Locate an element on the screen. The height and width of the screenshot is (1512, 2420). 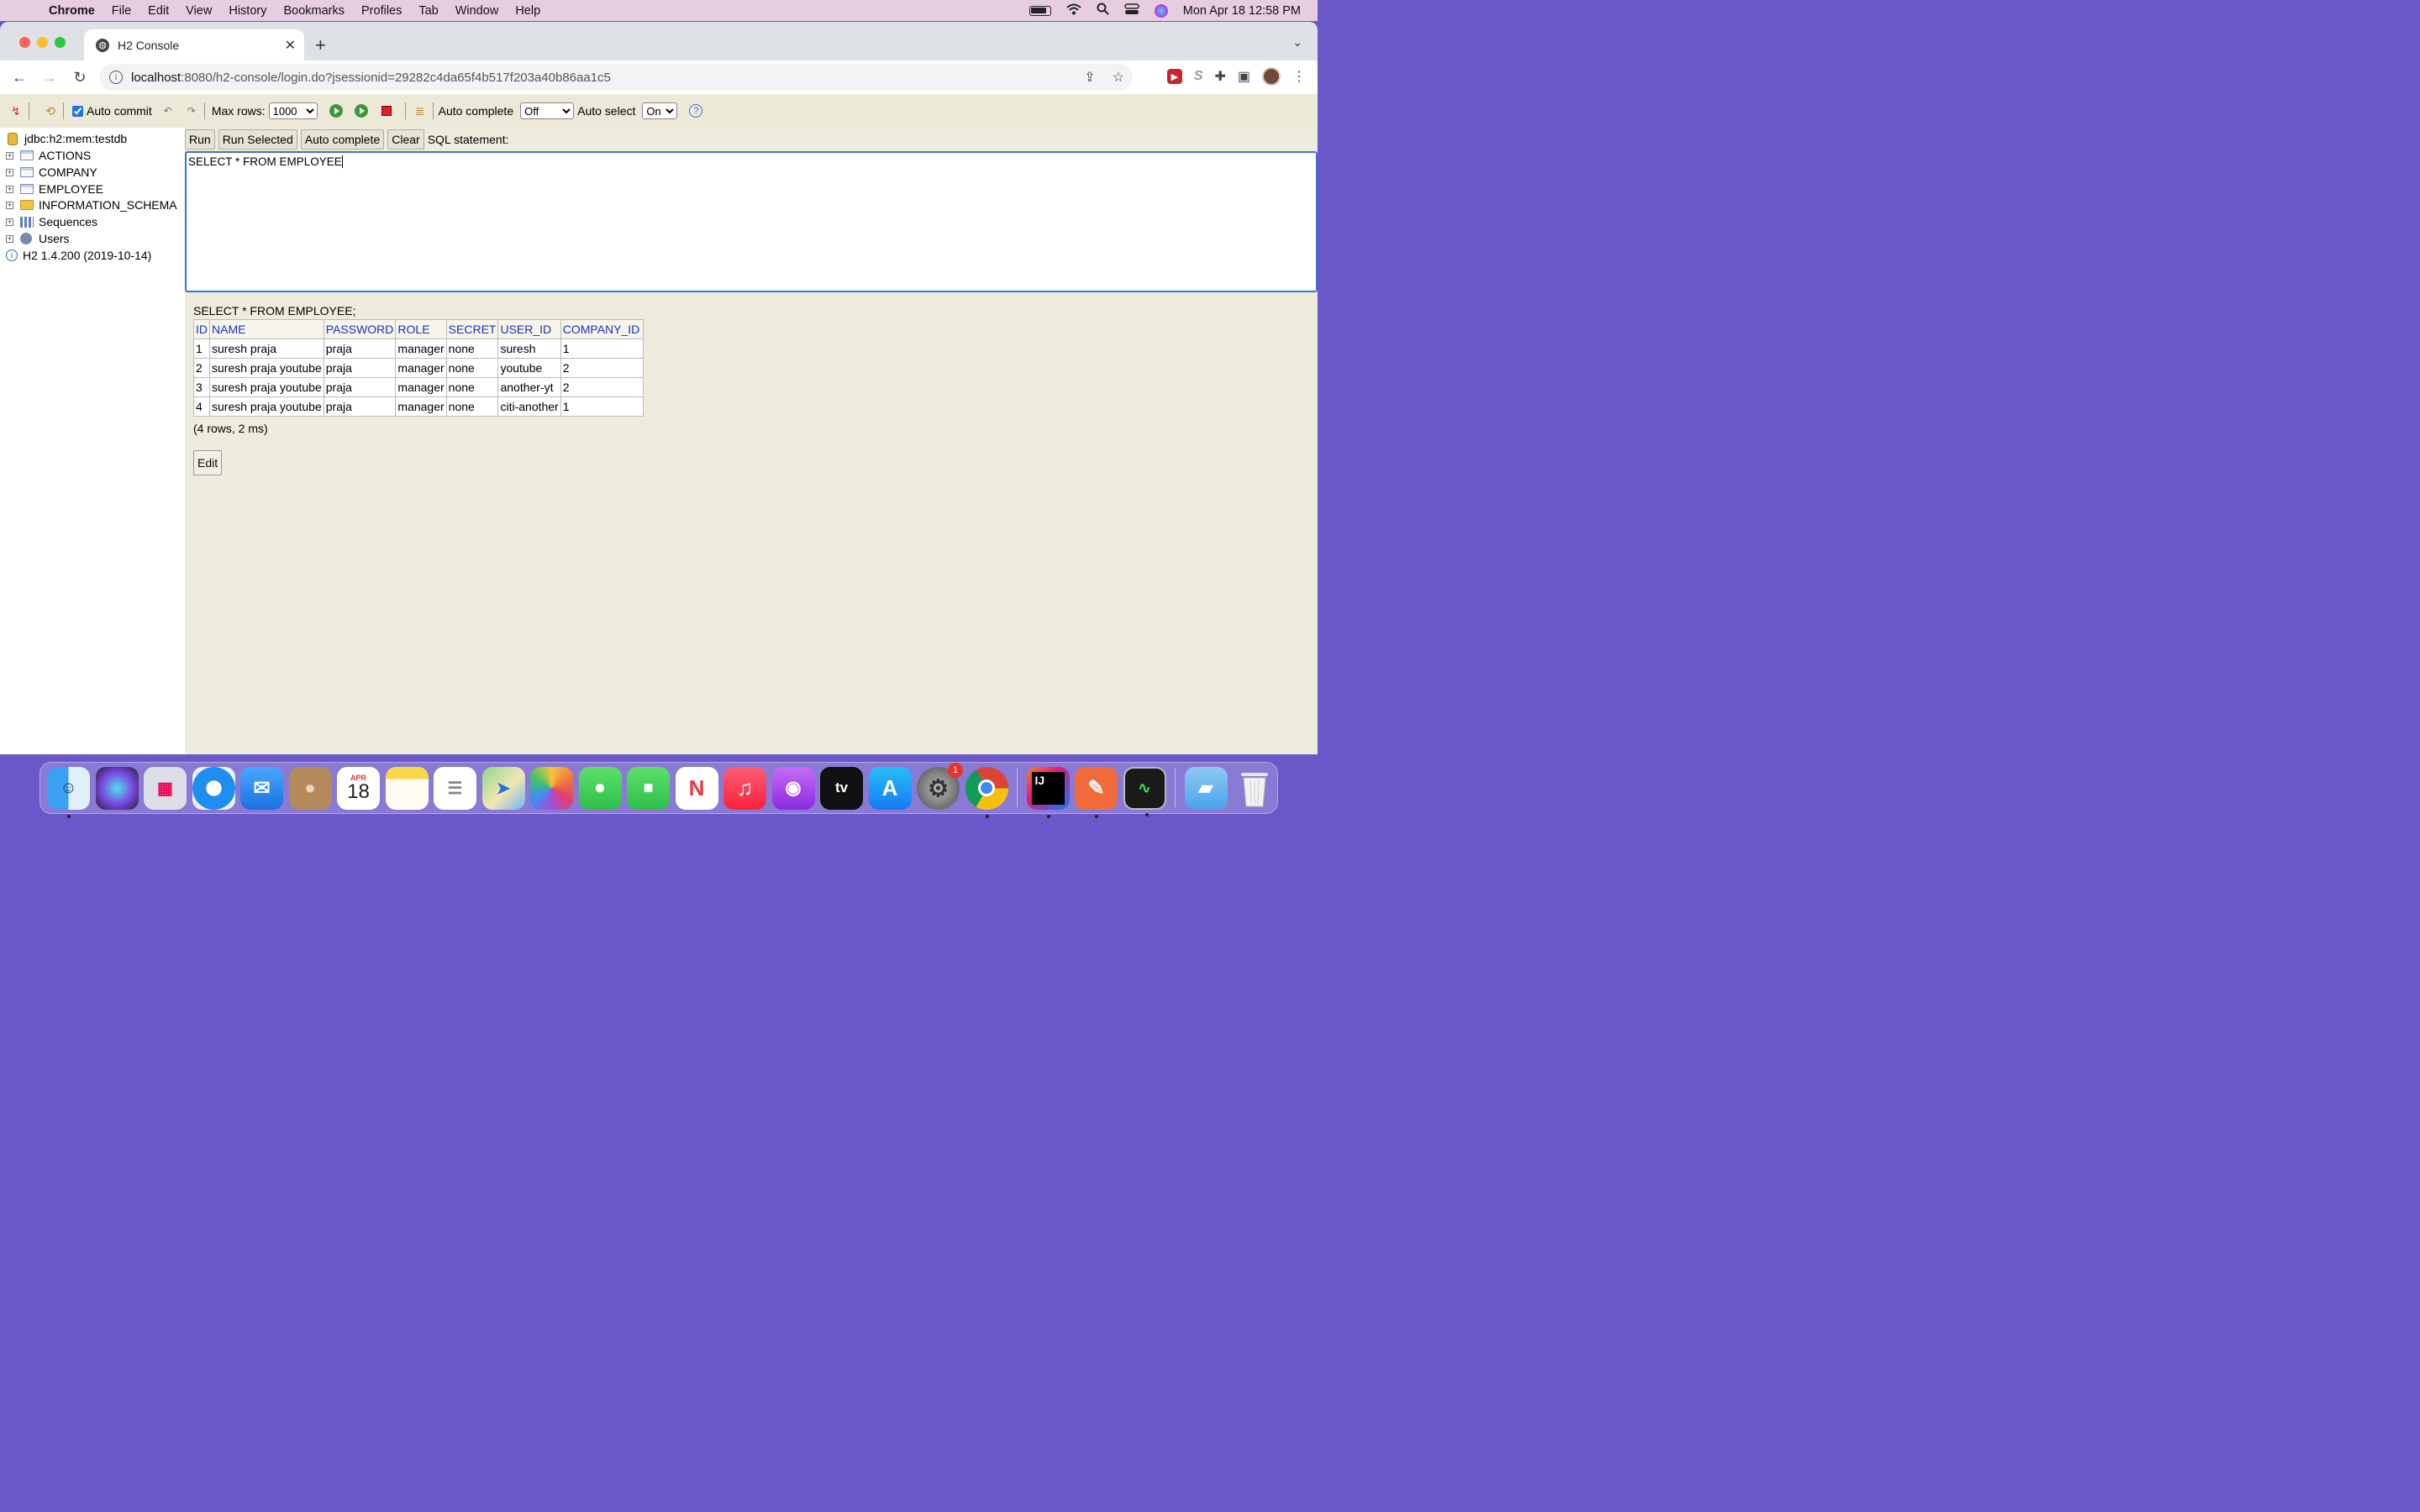
menu-help: Help is located at coordinates (527, 11).